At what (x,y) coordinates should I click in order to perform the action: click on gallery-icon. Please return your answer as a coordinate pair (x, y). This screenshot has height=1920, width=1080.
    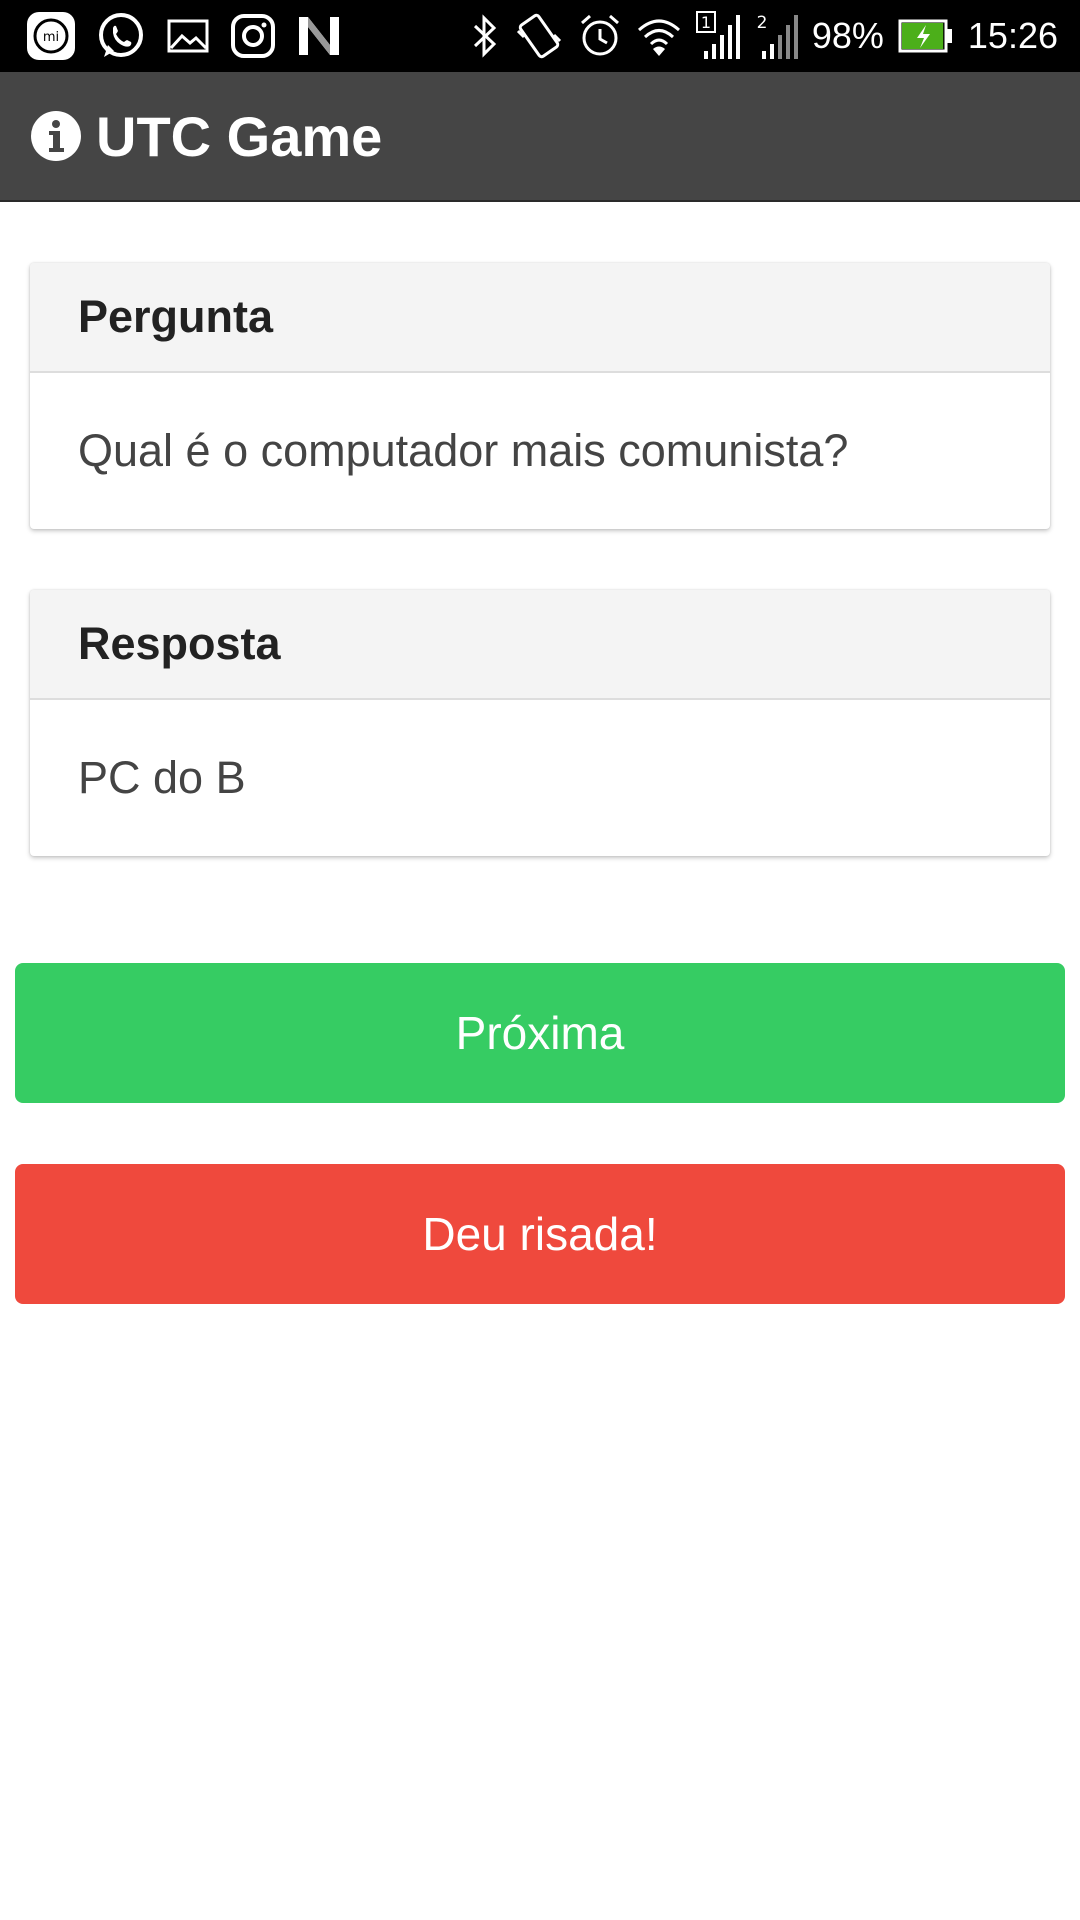
    Looking at the image, I should click on (188, 36).